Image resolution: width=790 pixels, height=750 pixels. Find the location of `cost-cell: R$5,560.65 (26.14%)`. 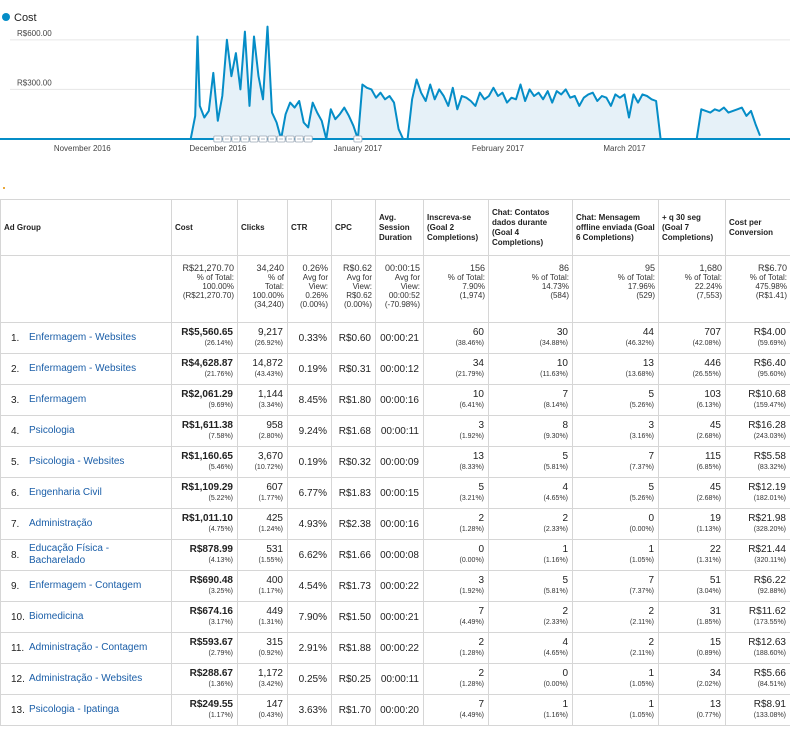

cost-cell: R$5,560.65 (26.14%) is located at coordinates (204, 338).